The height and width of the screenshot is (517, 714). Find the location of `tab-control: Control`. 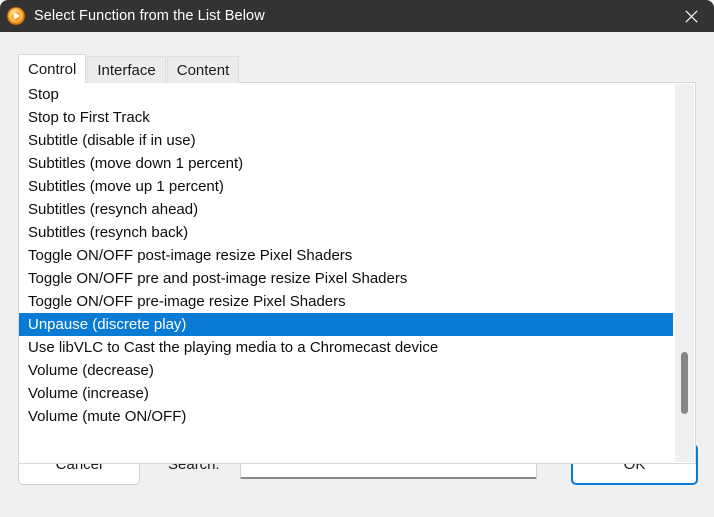

tab-control: Control is located at coordinates (52, 68).